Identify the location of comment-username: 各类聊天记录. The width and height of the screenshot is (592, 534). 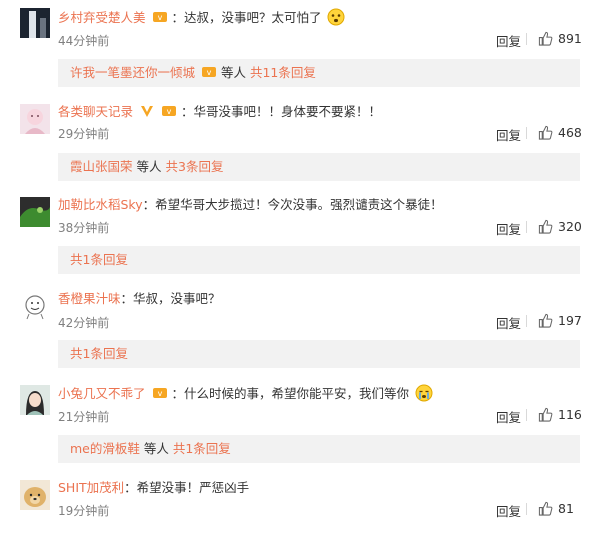
(95, 111).